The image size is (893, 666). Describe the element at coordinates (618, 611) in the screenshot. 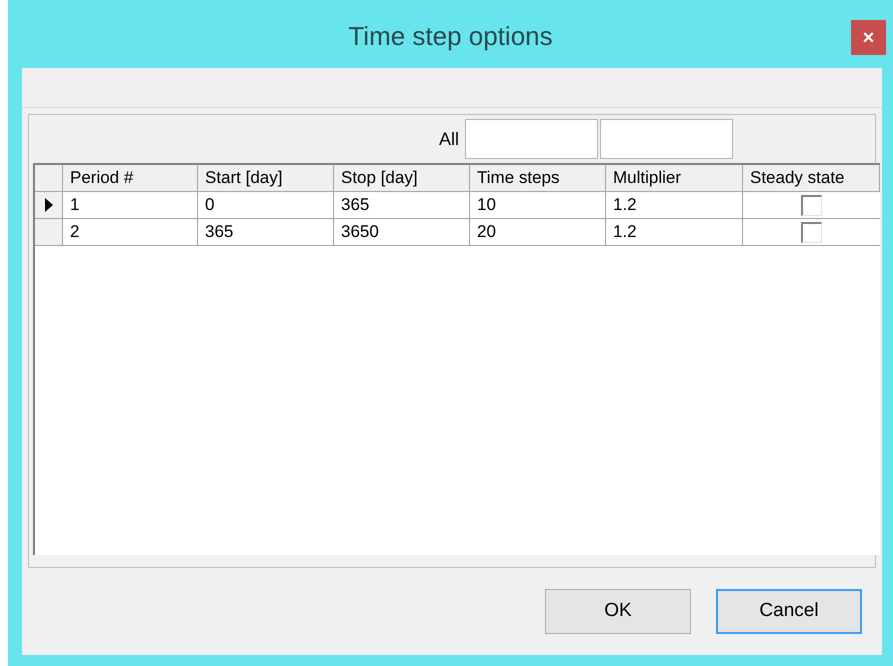

I see `dialog-button: OK` at that location.